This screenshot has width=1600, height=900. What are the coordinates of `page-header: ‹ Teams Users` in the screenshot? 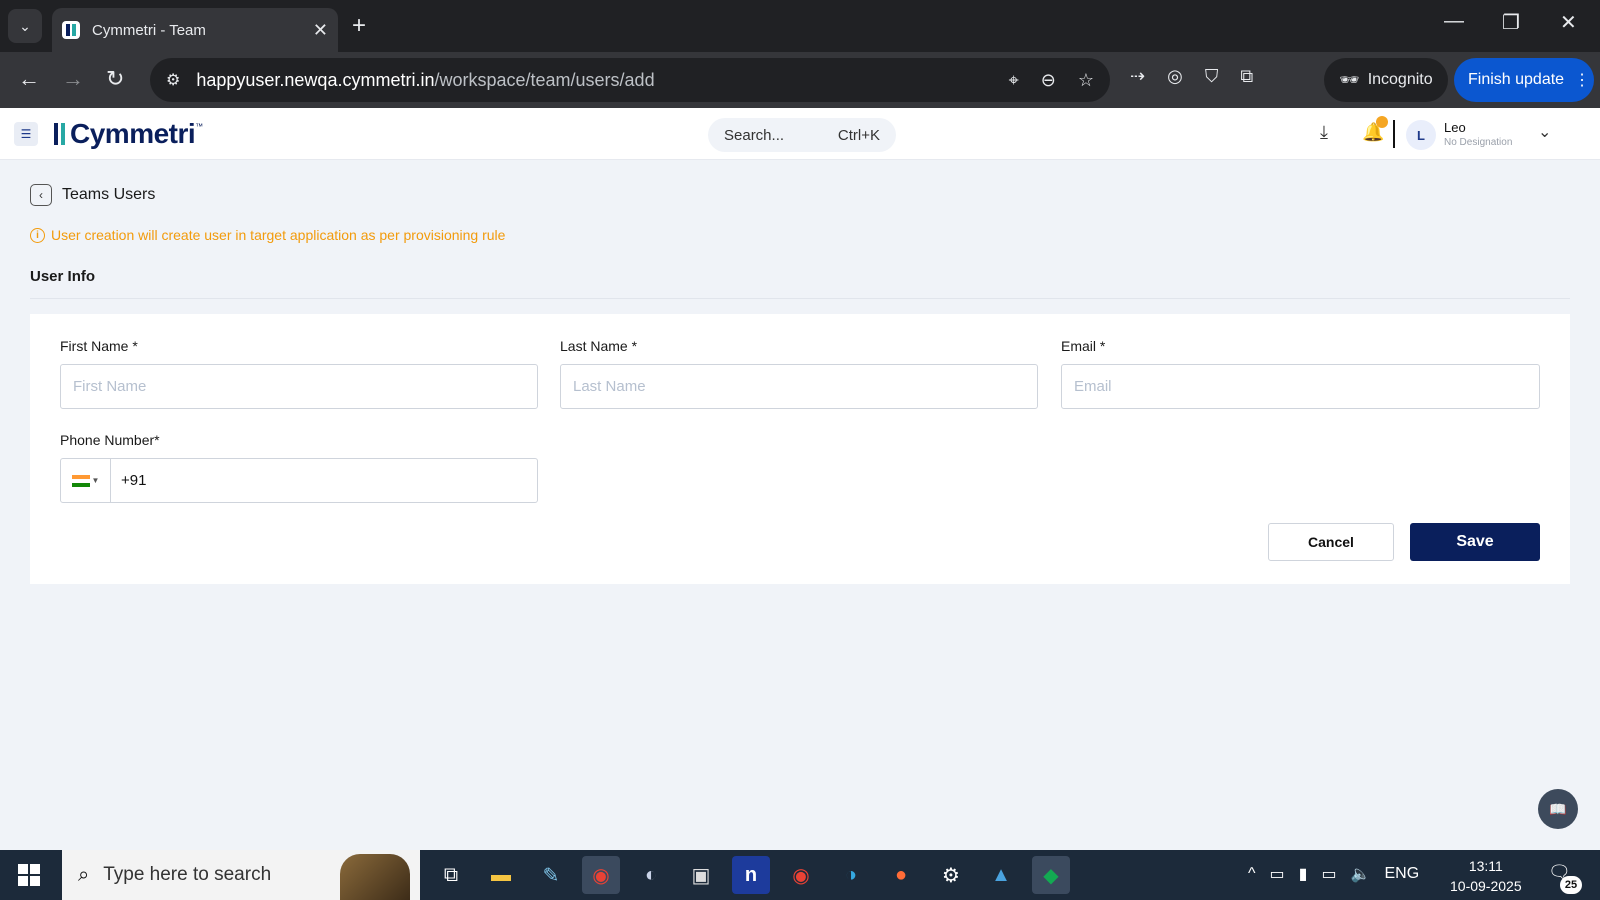 It's located at (92, 195).